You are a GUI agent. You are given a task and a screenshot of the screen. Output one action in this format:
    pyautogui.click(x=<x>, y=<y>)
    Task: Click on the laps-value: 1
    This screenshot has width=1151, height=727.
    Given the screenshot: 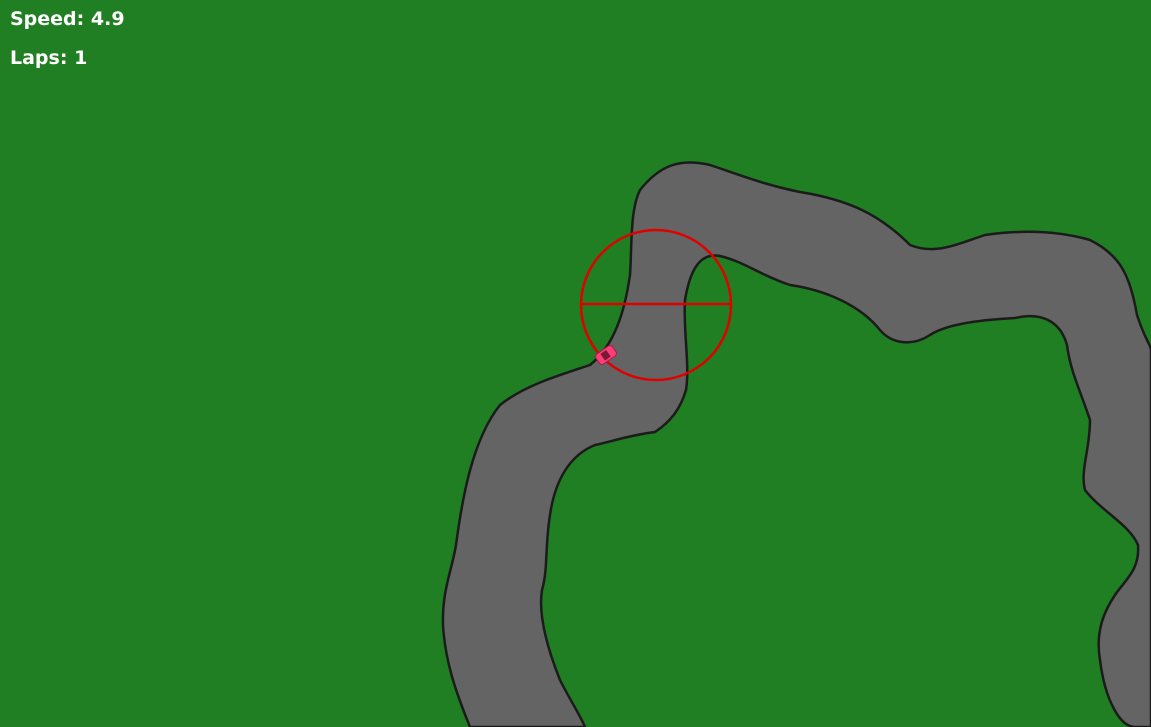 What is the action you would take?
    pyautogui.click(x=81, y=58)
    